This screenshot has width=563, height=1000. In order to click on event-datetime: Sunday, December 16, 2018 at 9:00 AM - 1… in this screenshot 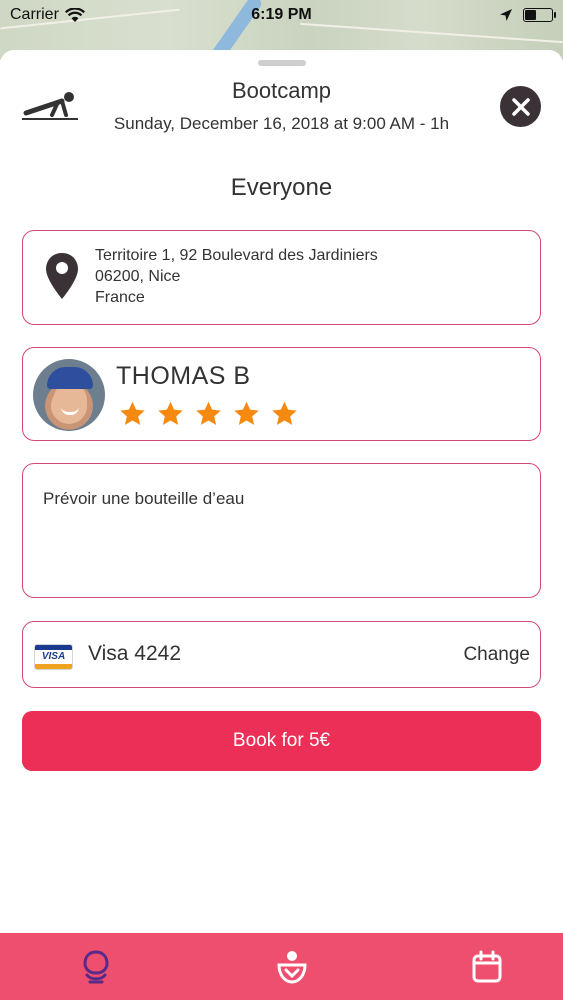, I will do `click(281, 123)`.